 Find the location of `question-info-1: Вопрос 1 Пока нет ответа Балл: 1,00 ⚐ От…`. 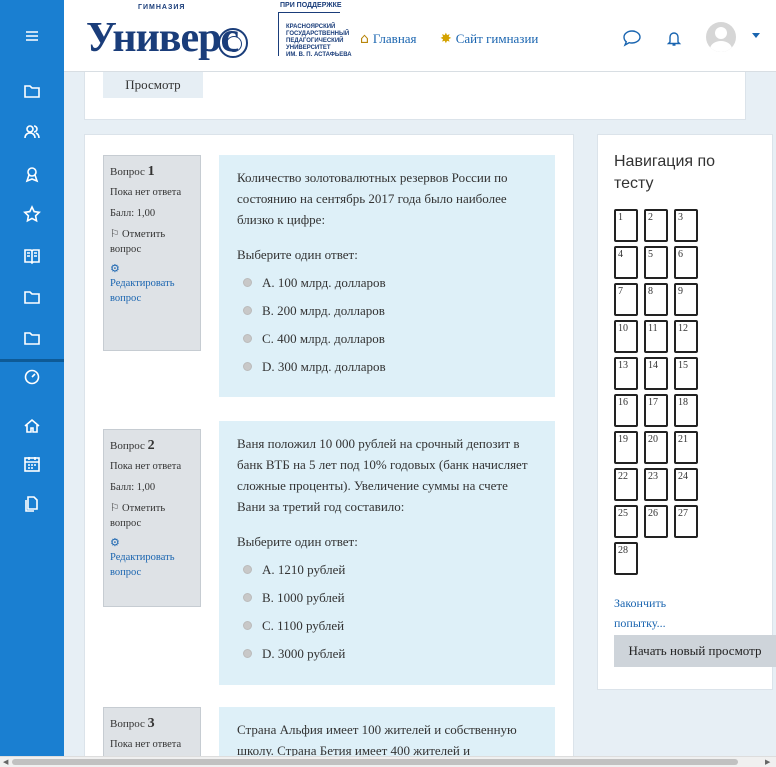

question-info-1: Вопрос 1 Пока нет ответа Балл: 1,00 ⚐ От… is located at coordinates (152, 253).